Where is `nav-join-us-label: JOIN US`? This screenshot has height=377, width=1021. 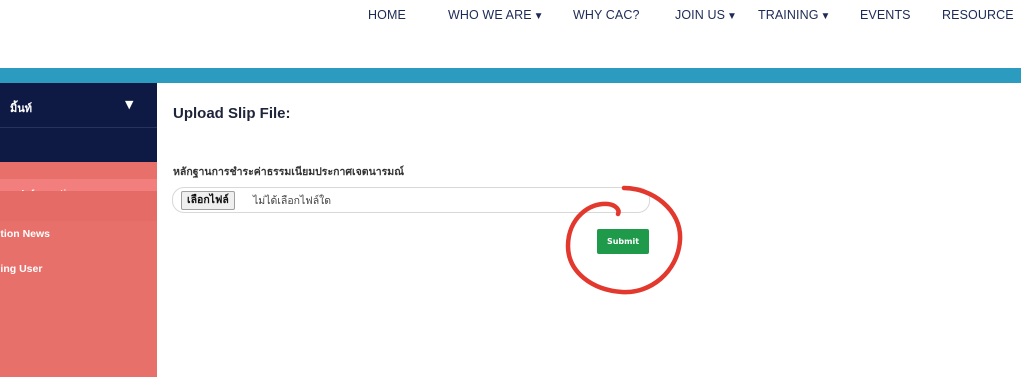
nav-join-us-label: JOIN US is located at coordinates (700, 15).